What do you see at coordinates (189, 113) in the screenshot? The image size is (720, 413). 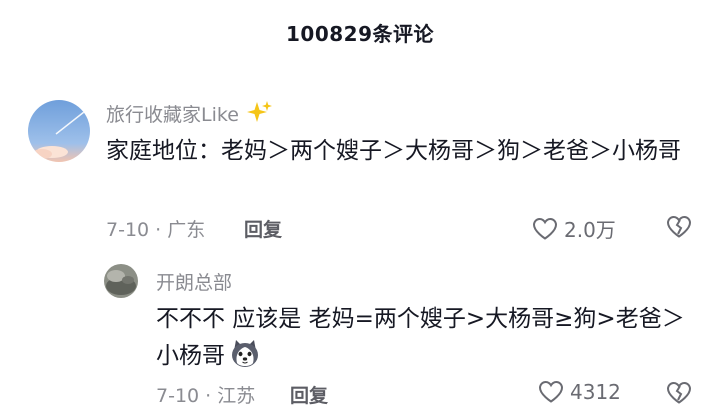 I see `comment-username: 旅行收藏家Like` at bounding box center [189, 113].